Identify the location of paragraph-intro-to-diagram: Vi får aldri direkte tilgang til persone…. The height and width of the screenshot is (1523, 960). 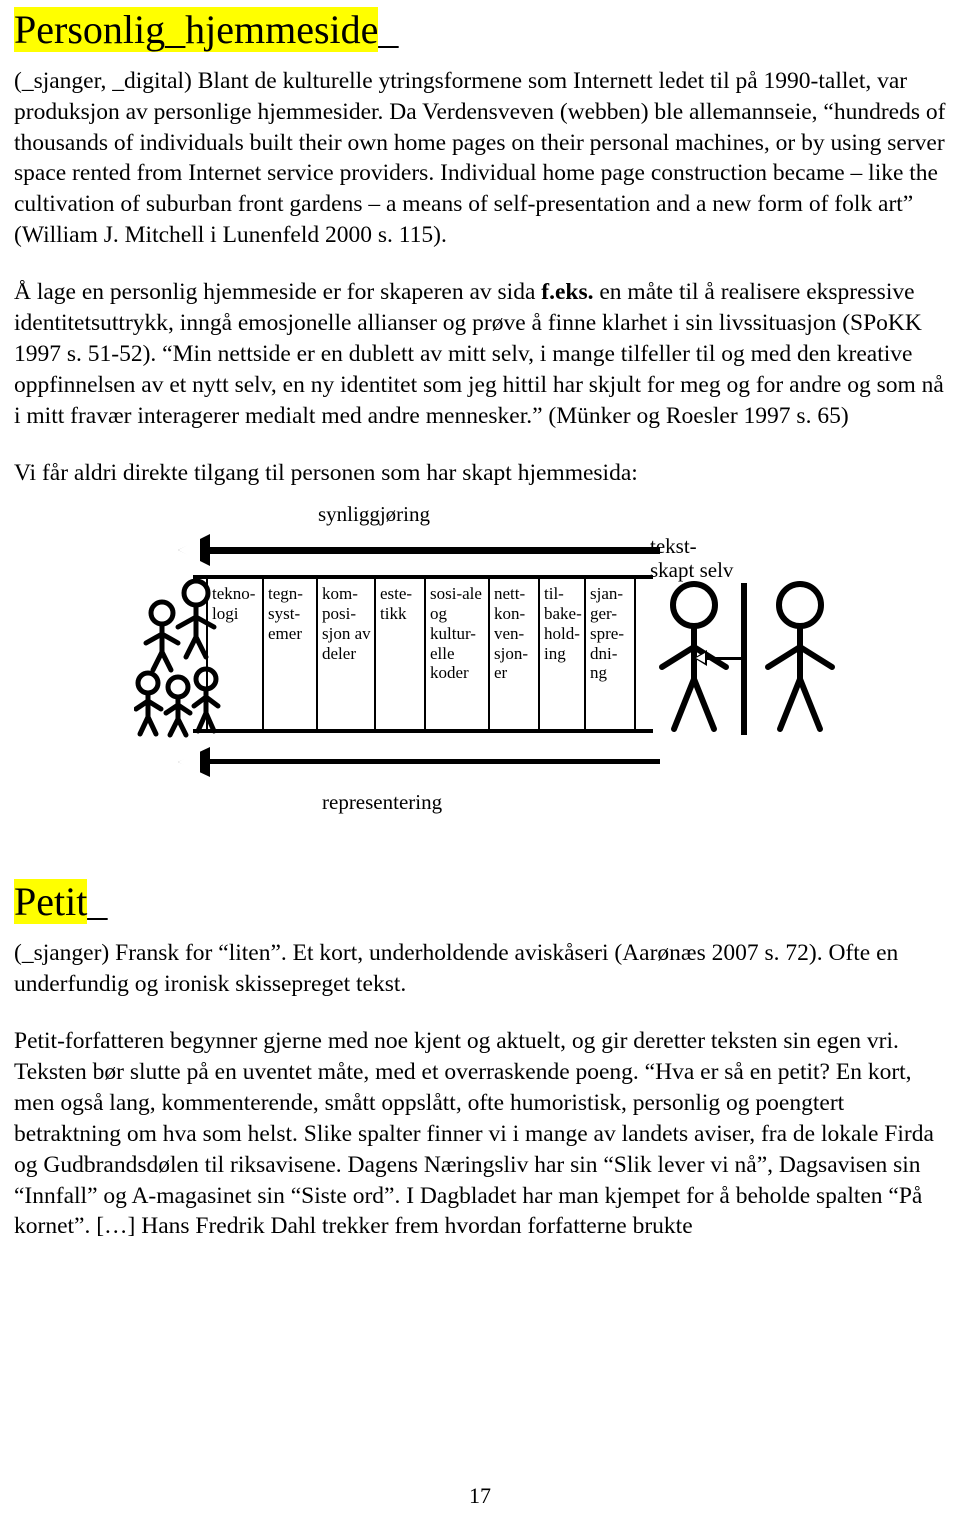
(326, 472).